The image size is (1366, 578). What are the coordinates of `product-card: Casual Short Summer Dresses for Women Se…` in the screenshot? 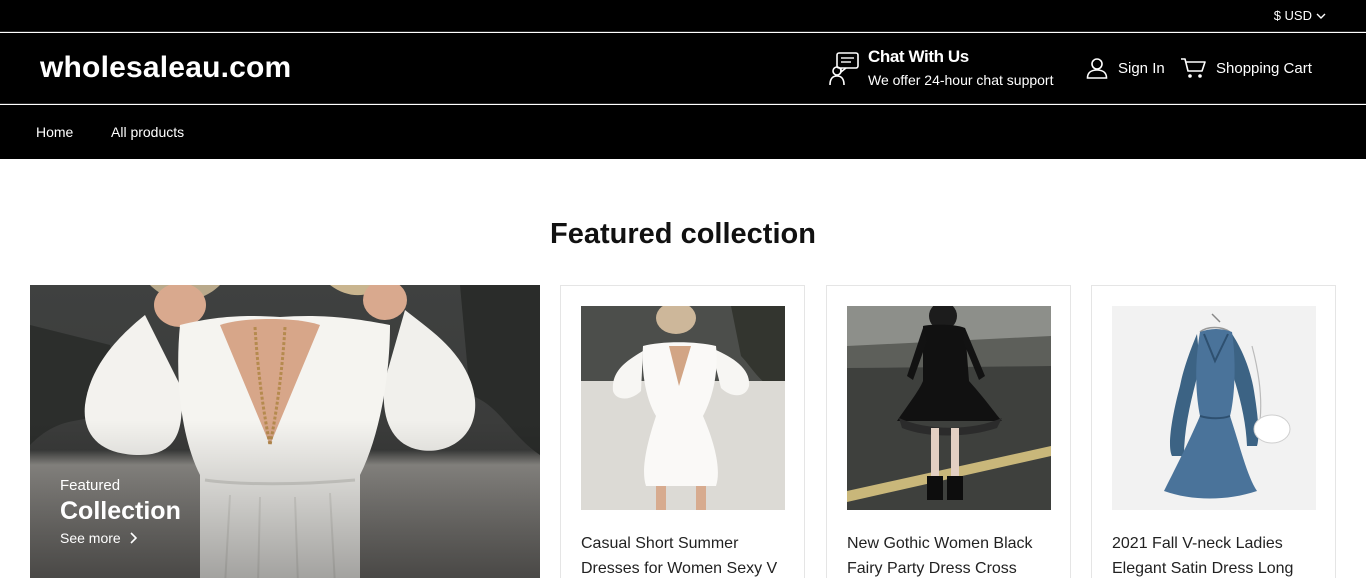 It's located at (682, 431).